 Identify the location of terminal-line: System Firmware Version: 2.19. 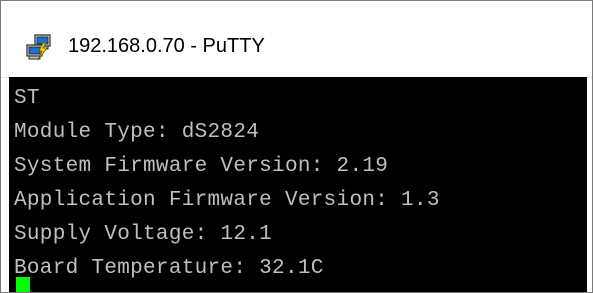
(201, 166).